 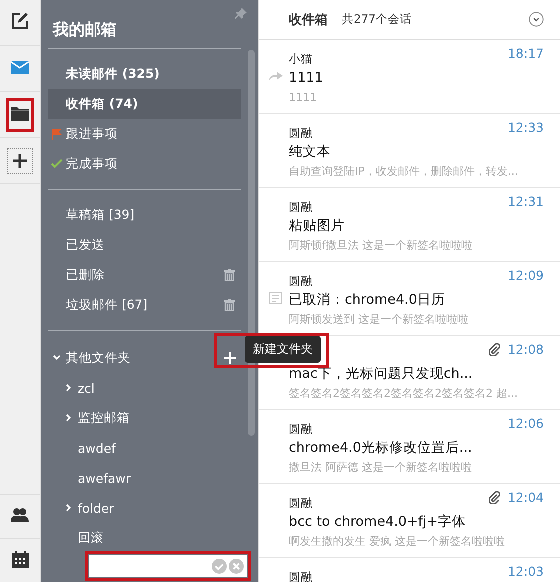 What do you see at coordinates (317, 226) in the screenshot?
I see `message-subject: 粘贴图片` at bounding box center [317, 226].